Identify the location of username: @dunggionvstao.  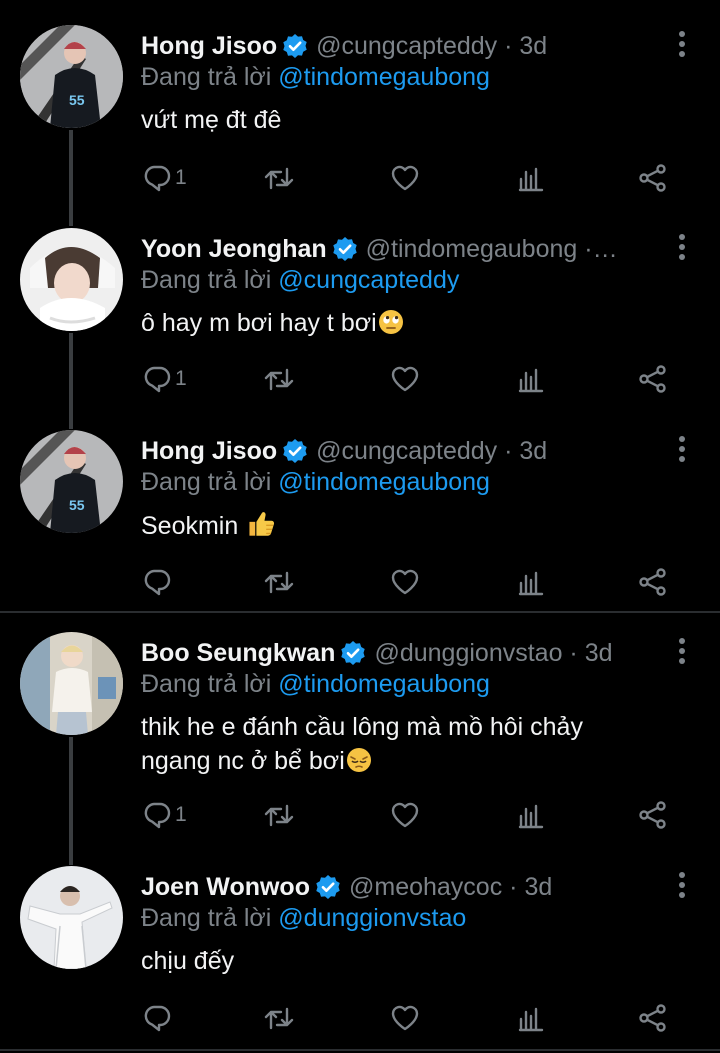
(468, 653).